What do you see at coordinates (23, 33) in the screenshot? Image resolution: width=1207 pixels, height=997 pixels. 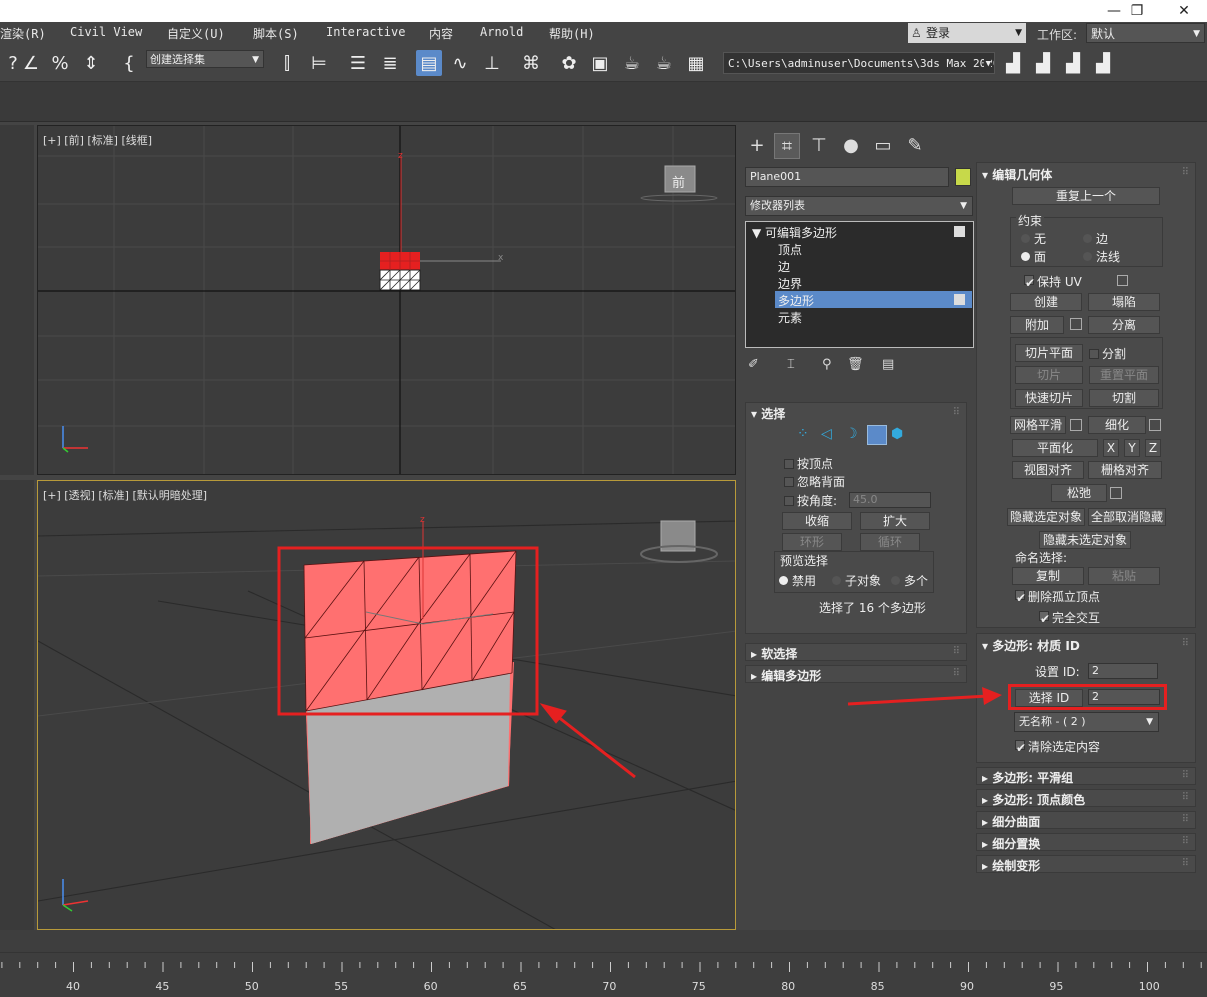 I see `menu-render: 渲染(R)` at bounding box center [23, 33].